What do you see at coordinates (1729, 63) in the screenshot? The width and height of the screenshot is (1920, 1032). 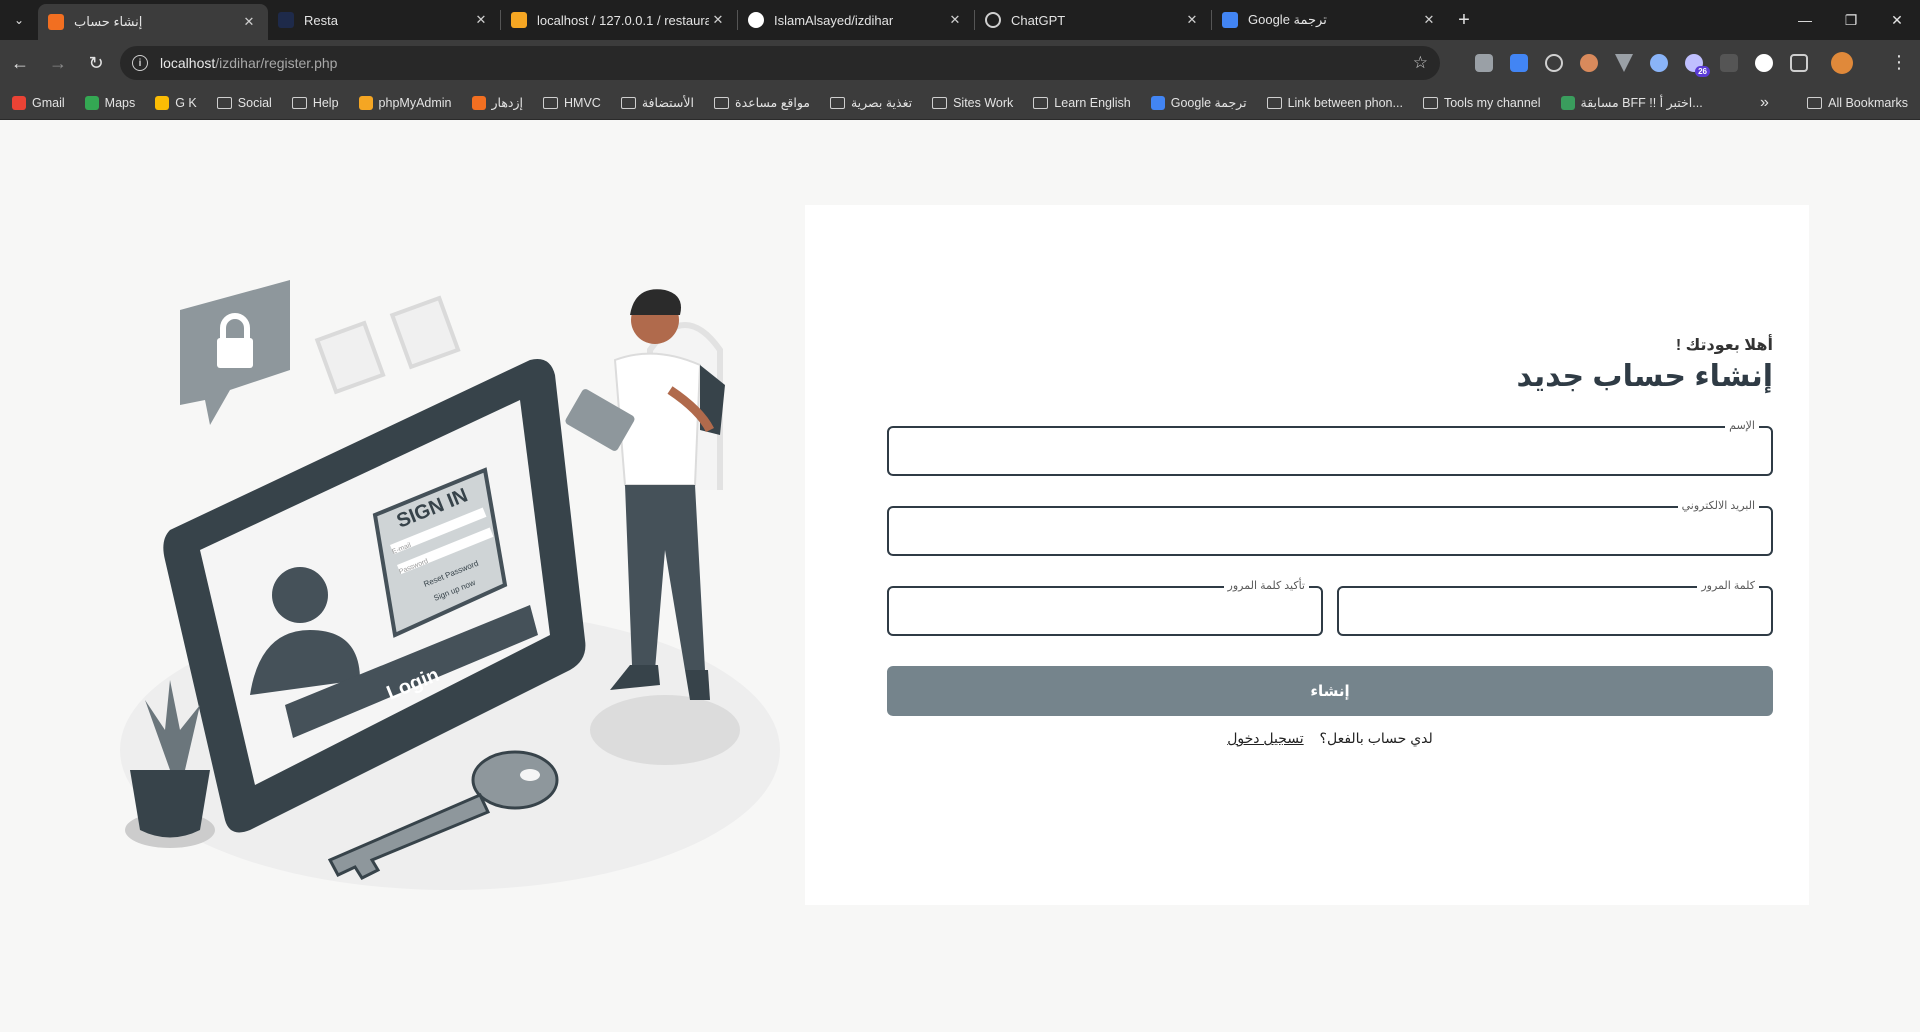 I see `media-extension-icon` at bounding box center [1729, 63].